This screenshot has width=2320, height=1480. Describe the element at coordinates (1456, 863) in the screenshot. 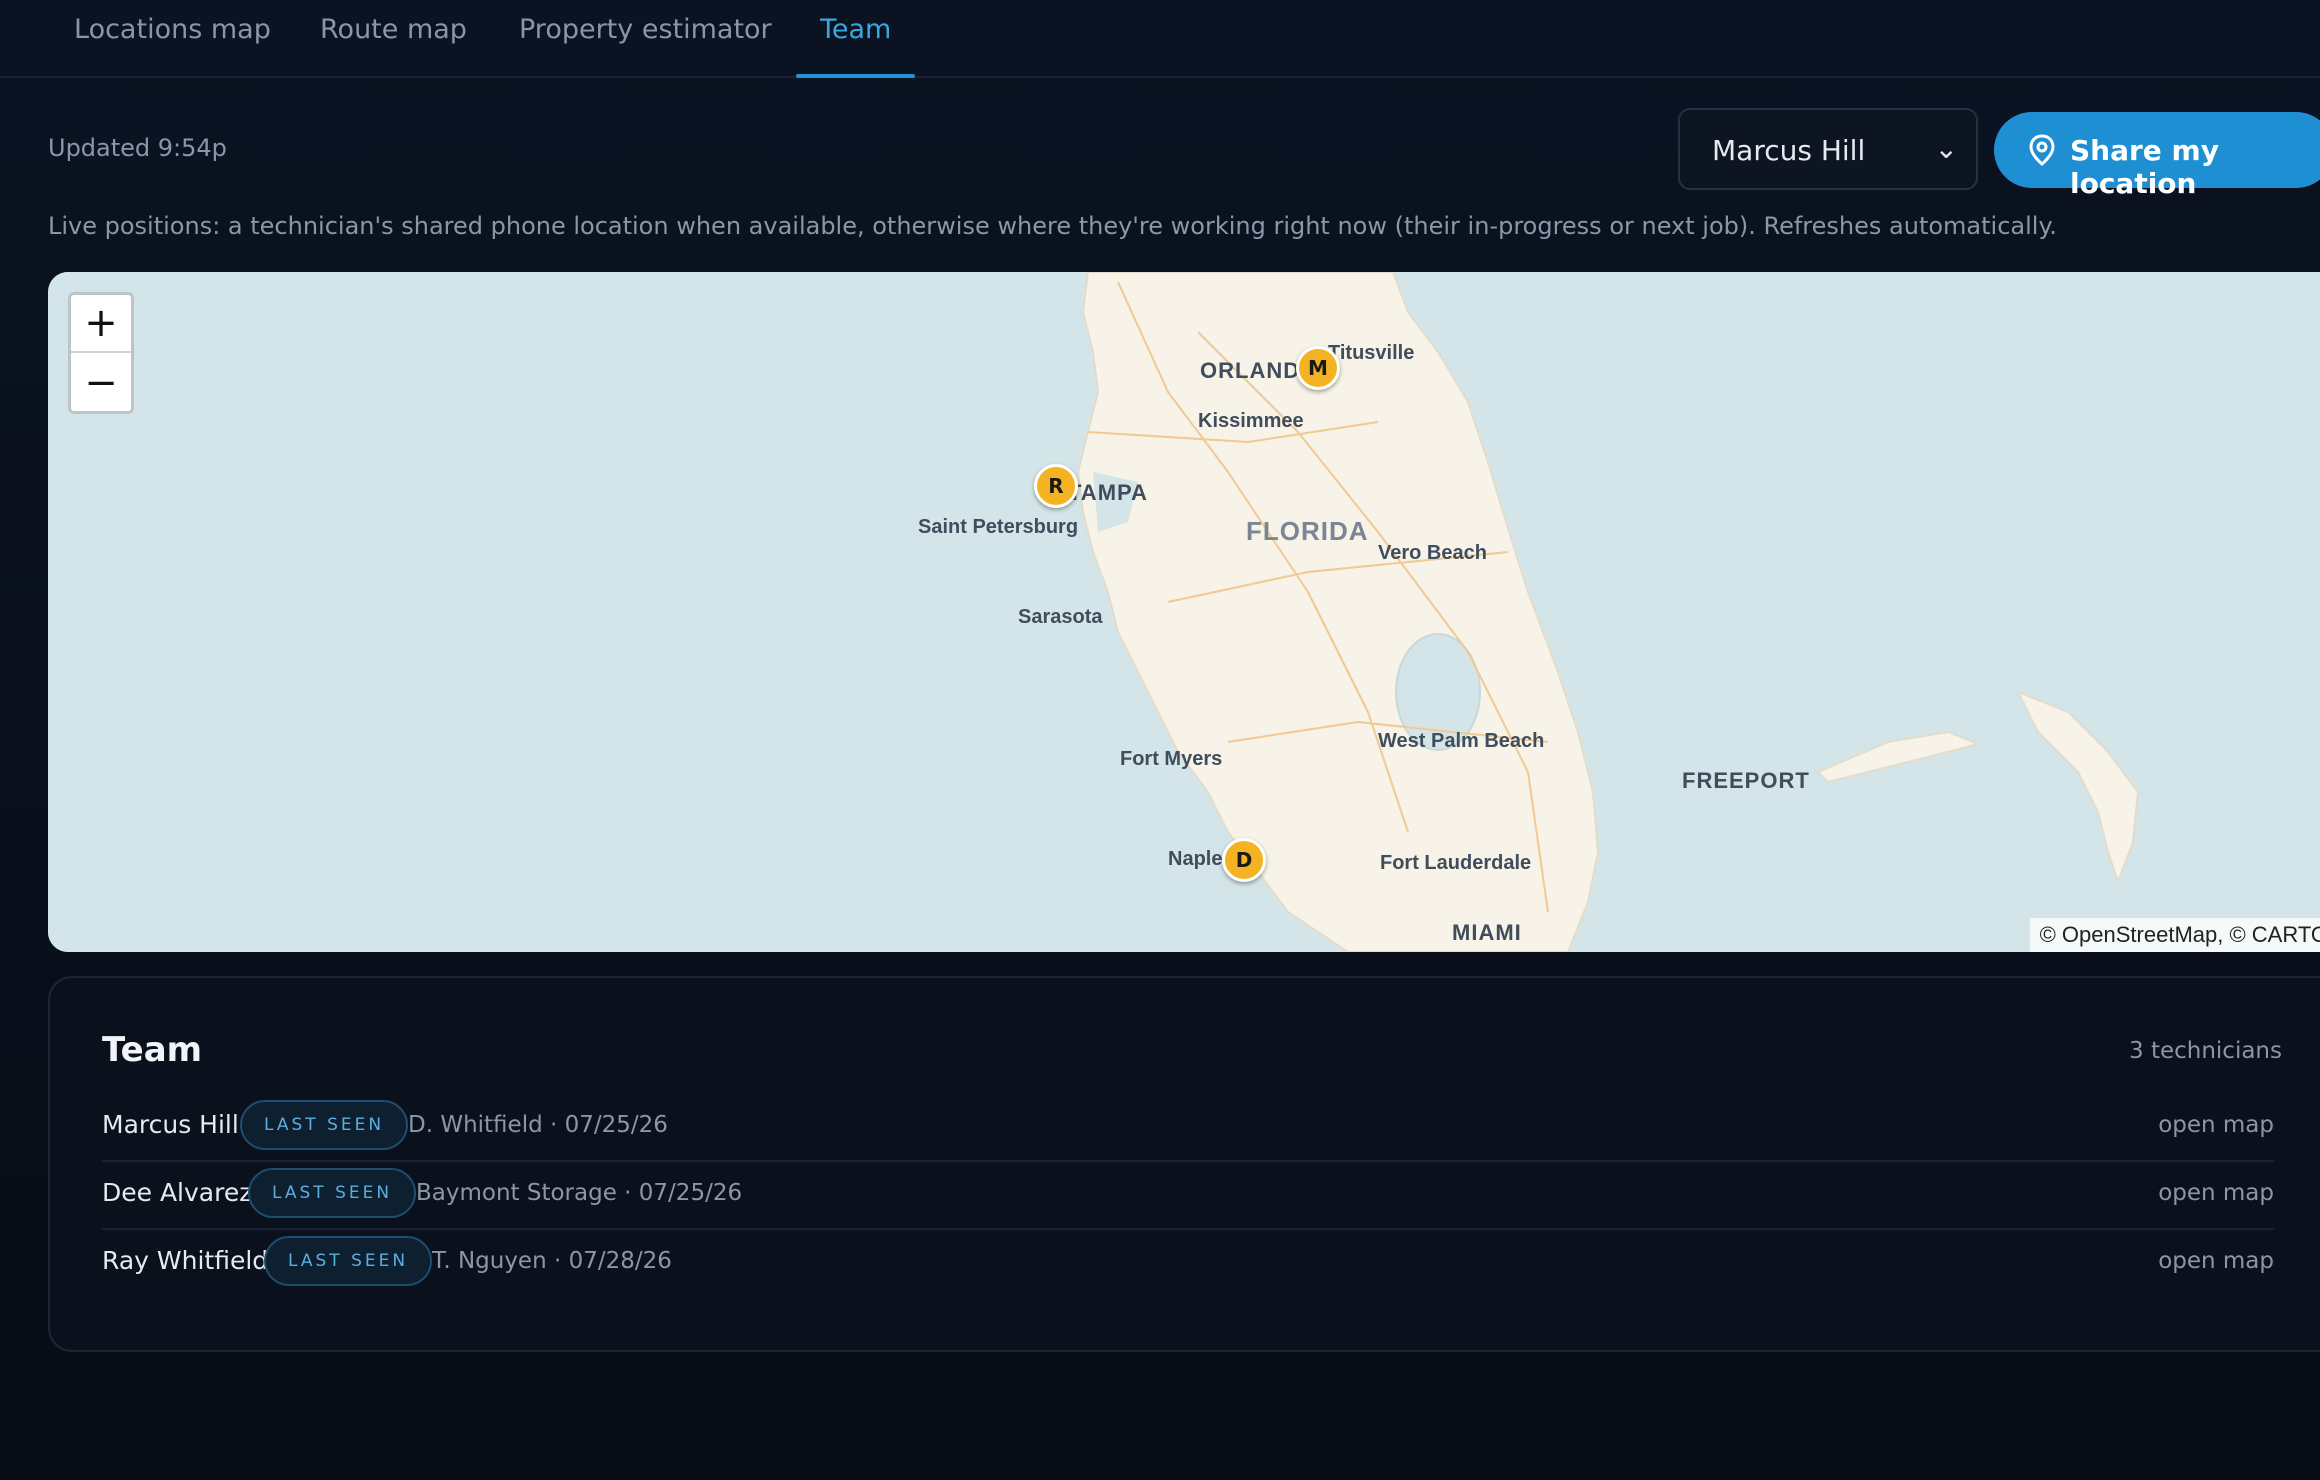

I see `map-label-fort-lauderdale: Fort Lauderdale` at that location.